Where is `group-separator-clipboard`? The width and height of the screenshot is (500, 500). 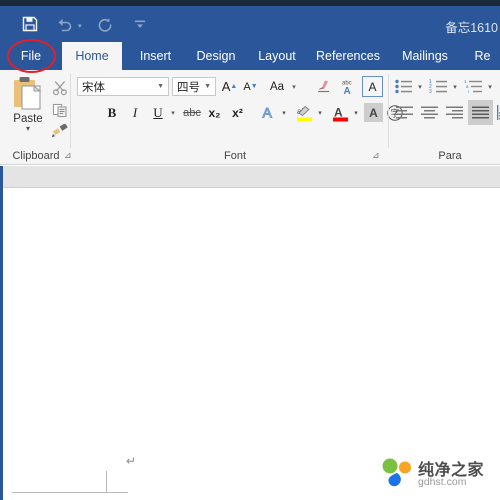 group-separator-clipboard is located at coordinates (70, 111).